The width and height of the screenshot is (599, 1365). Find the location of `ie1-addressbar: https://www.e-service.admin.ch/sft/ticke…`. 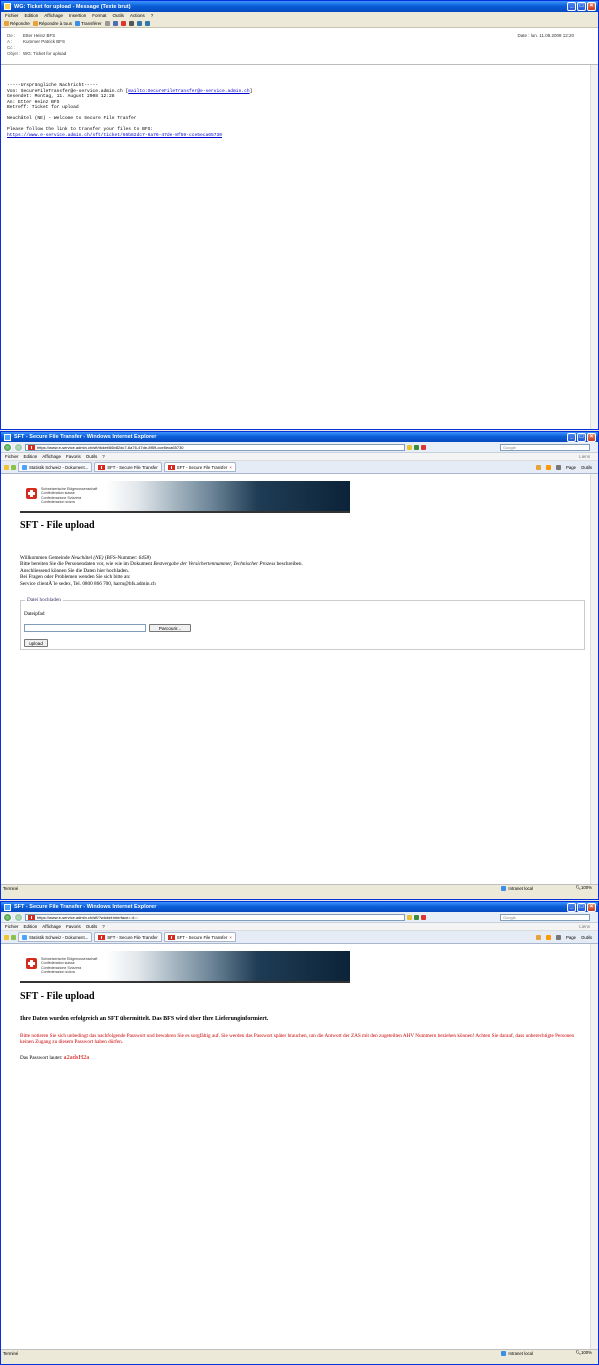

ie1-addressbar: https://www.e-service.admin.ch/sft/ticke… is located at coordinates (299, 447).